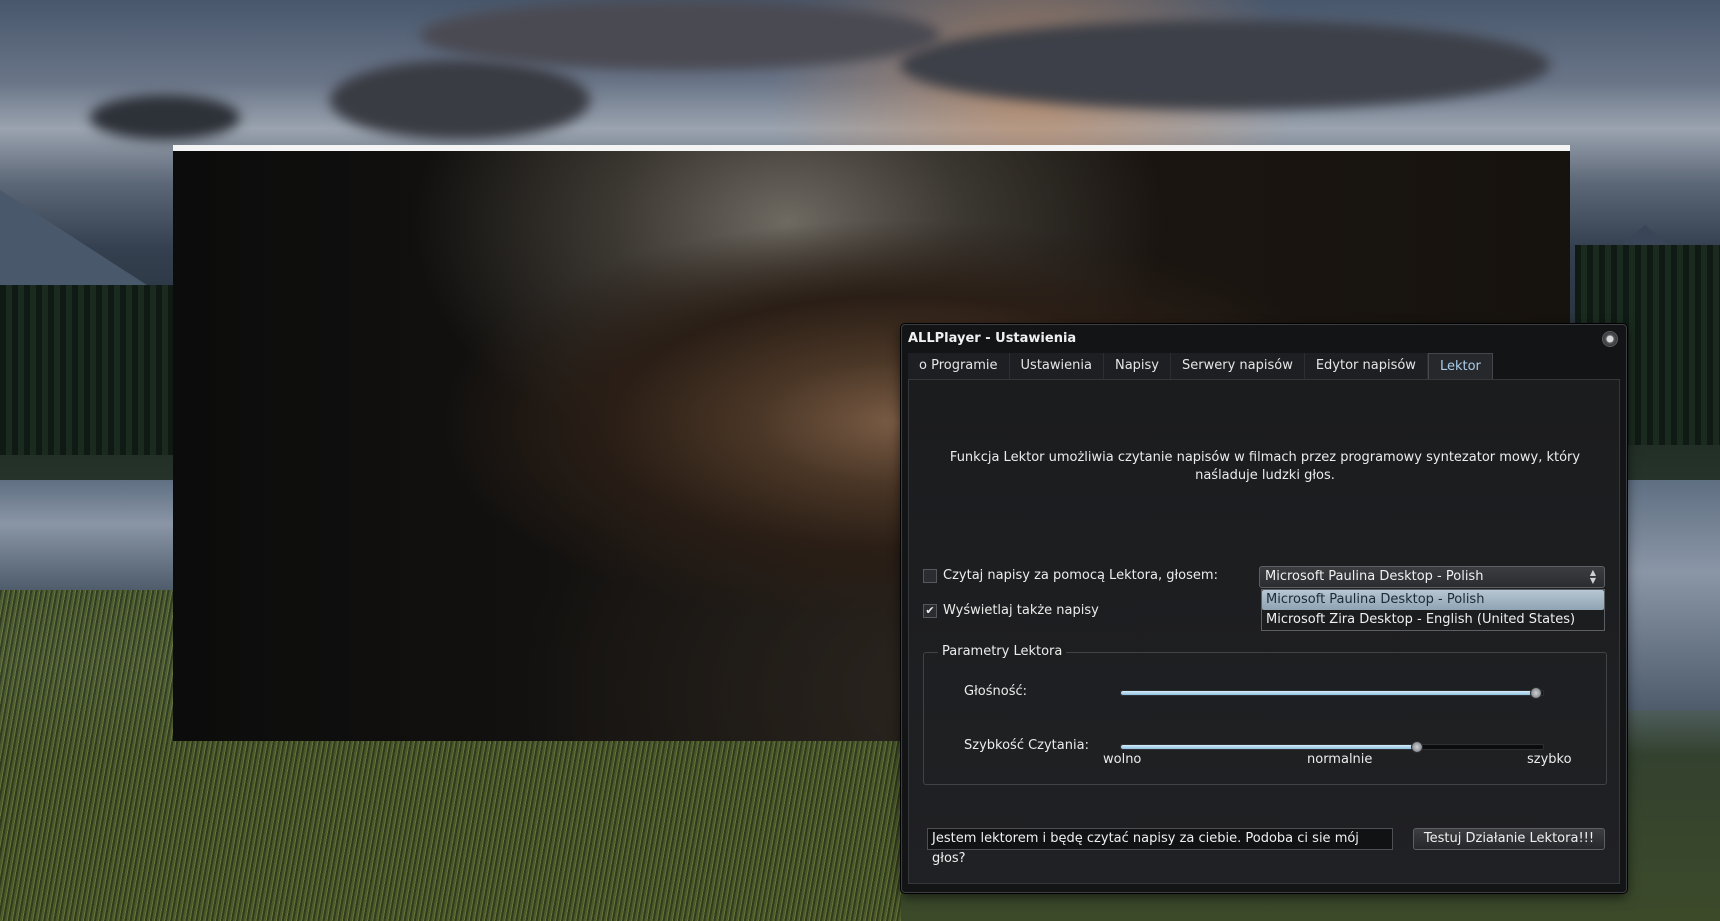  Describe the element at coordinates (1021, 610) in the screenshot. I see `display-subtitles-label: Wyświetlaj także napisy` at that location.